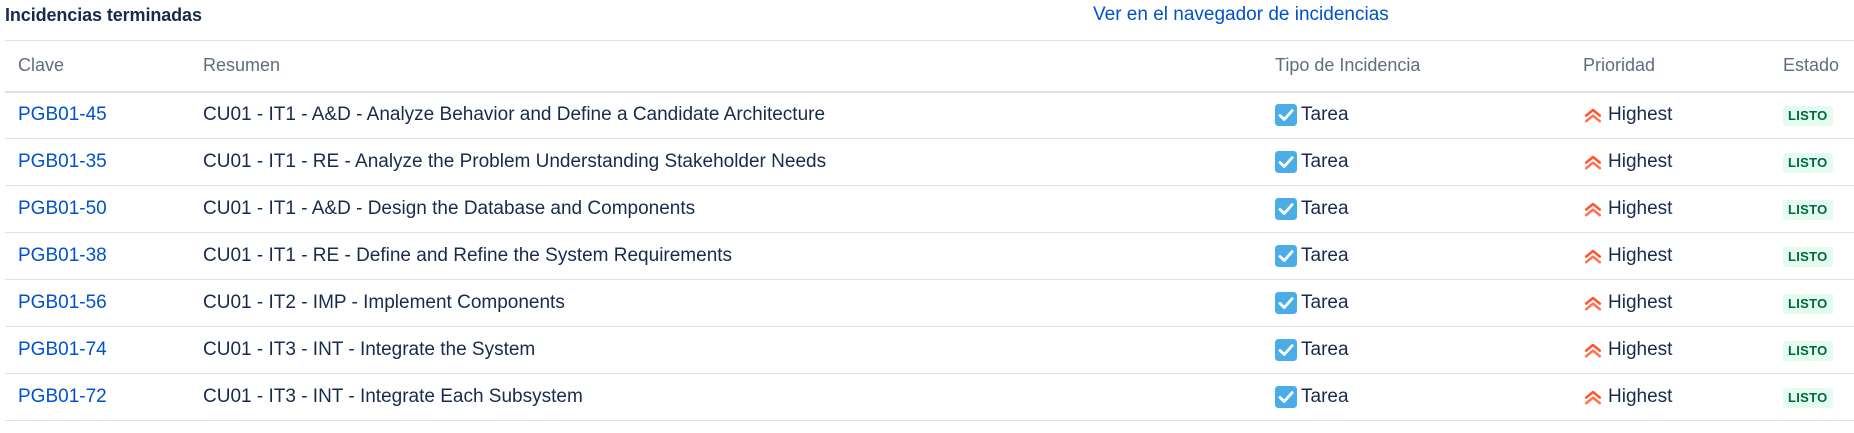 The height and width of the screenshot is (433, 1854). What do you see at coordinates (62, 349) in the screenshot?
I see `issue-key-link: PGB01-74` at bounding box center [62, 349].